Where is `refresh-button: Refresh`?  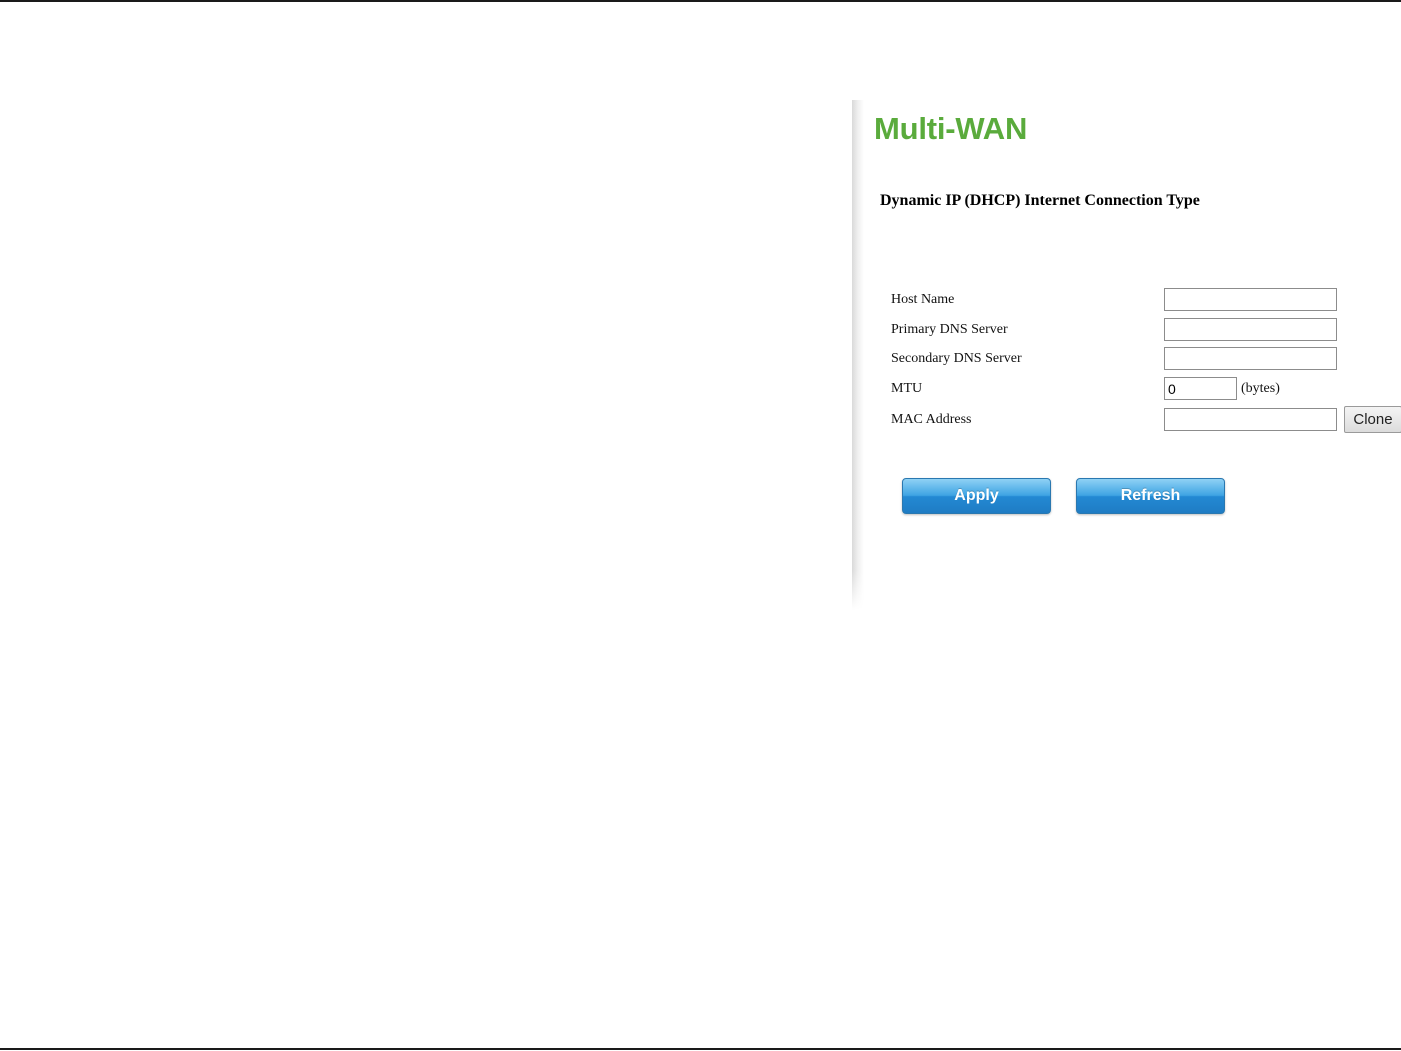
refresh-button: Refresh is located at coordinates (1150, 496).